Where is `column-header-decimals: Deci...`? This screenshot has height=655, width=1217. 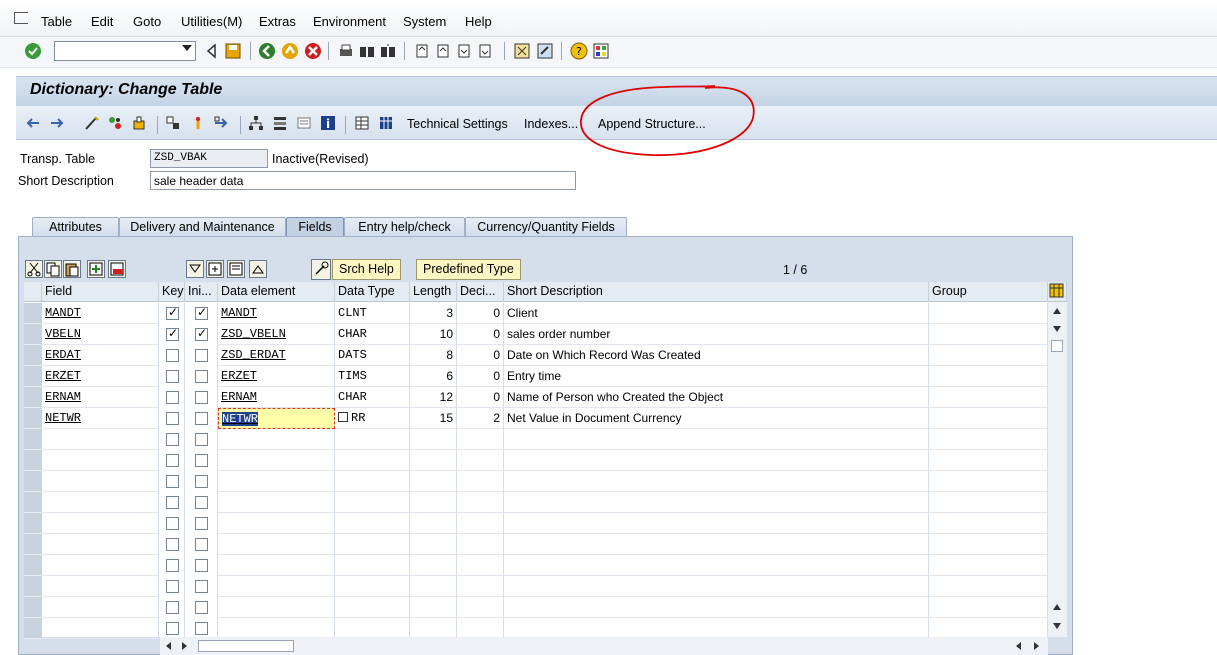
column-header-decimals: Deci... is located at coordinates (480, 292).